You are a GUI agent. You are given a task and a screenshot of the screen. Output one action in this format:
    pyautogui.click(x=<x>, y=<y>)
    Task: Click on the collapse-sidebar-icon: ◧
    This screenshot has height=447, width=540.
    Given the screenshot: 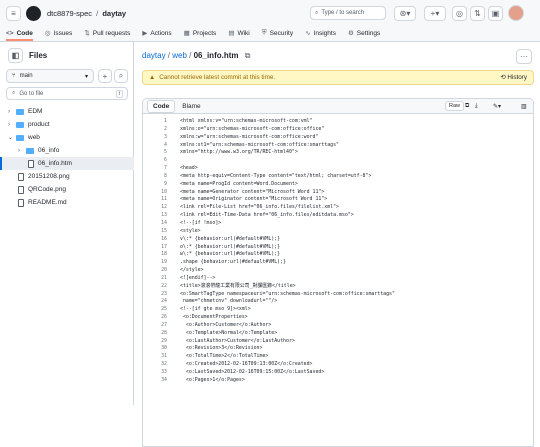 What is the action you would take?
    pyautogui.click(x=15, y=55)
    